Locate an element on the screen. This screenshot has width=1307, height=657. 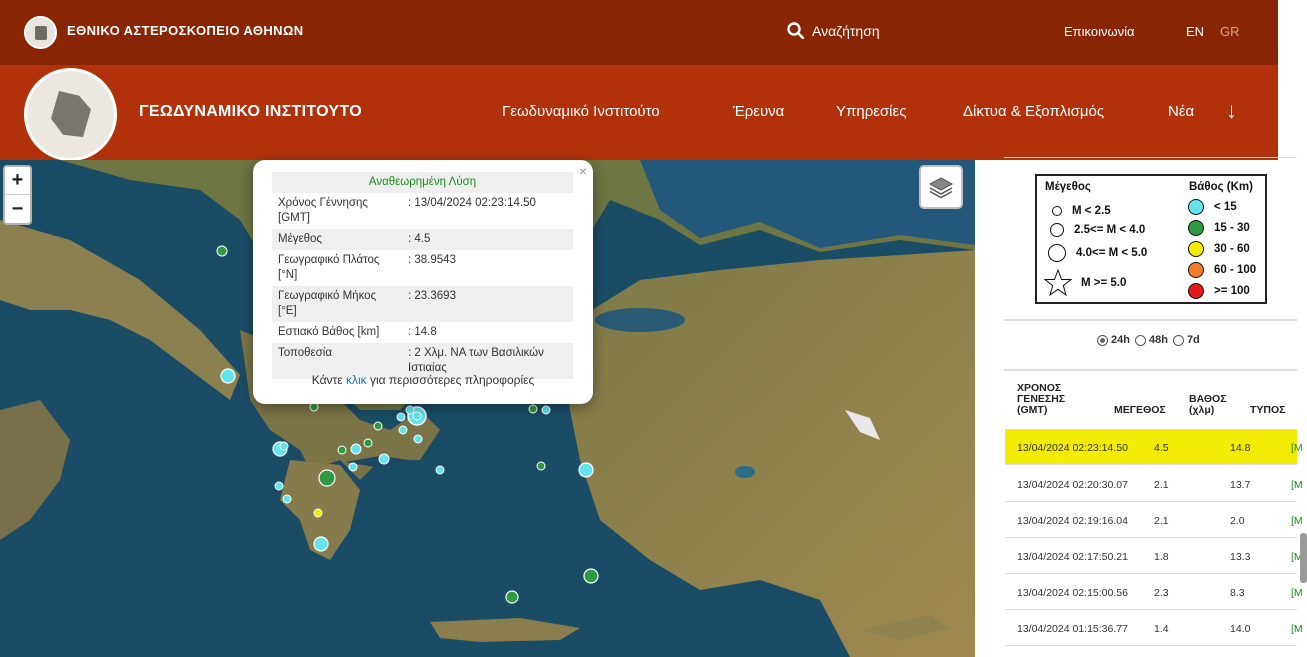
cell-time: 13/04/2024 01:15:36.77 is located at coordinates (1072, 629).